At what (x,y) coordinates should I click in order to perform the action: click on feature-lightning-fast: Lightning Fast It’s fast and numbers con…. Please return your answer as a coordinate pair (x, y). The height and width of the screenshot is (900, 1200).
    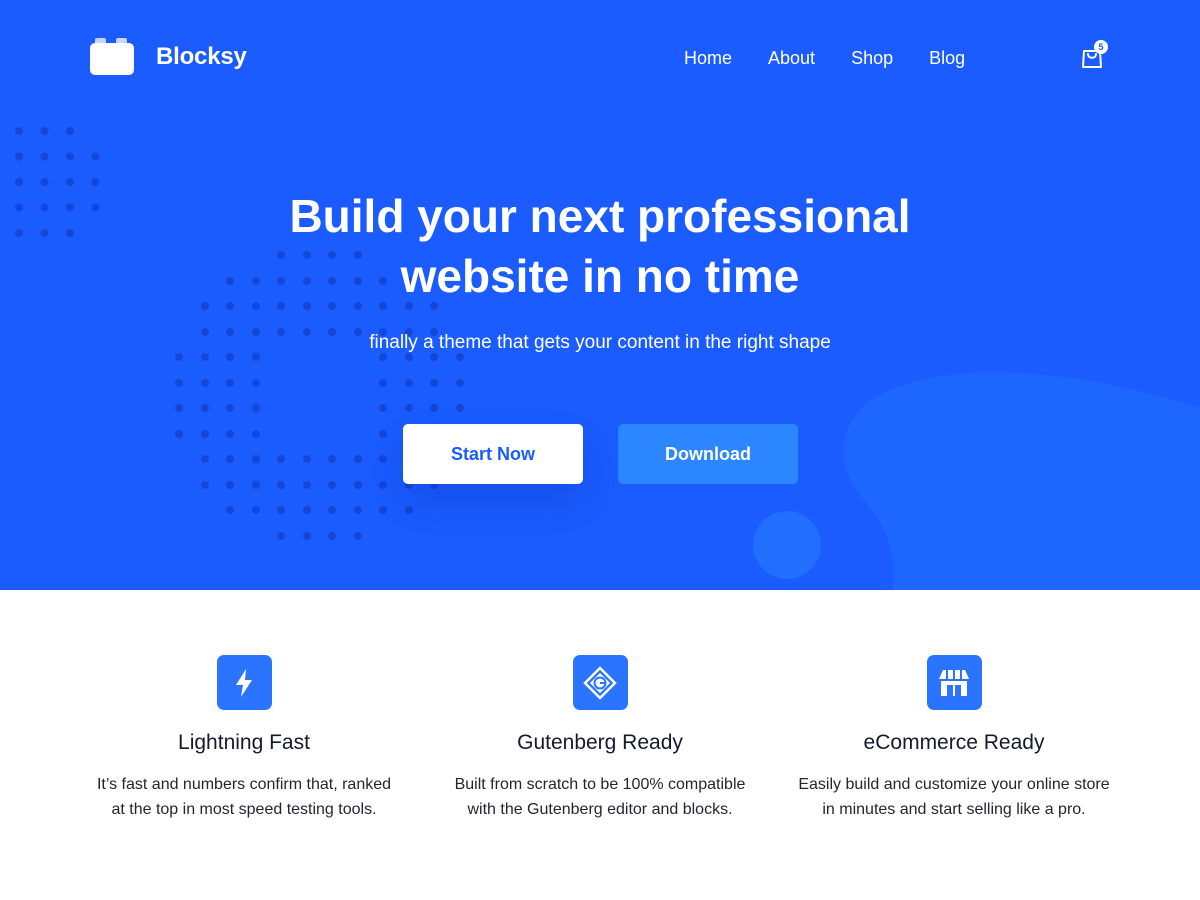
    Looking at the image, I should click on (244, 738).